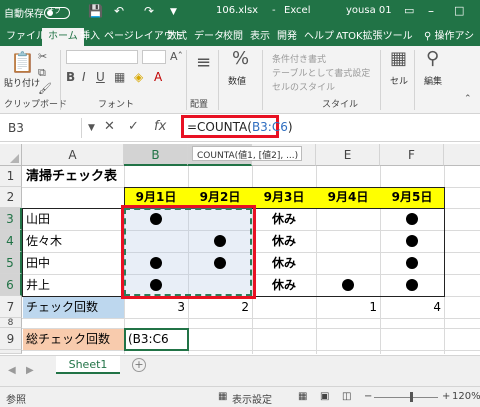  Describe the element at coordinates (409, 10) in the screenshot. I see `ribbon-display-icon: ▭` at that location.